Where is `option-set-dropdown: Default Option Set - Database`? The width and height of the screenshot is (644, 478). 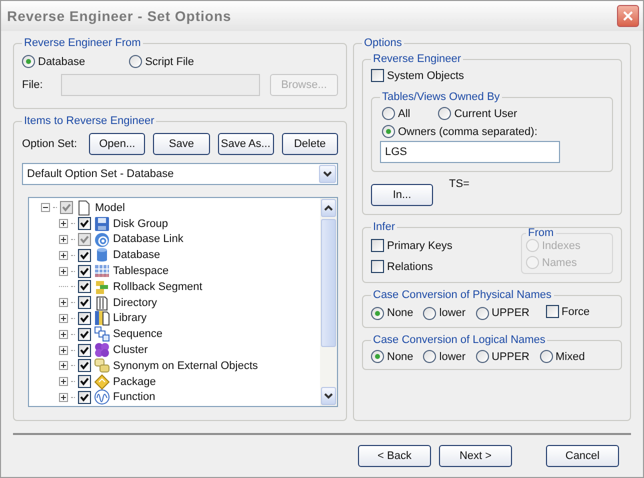 option-set-dropdown: Default Option Set - Database is located at coordinates (180, 174).